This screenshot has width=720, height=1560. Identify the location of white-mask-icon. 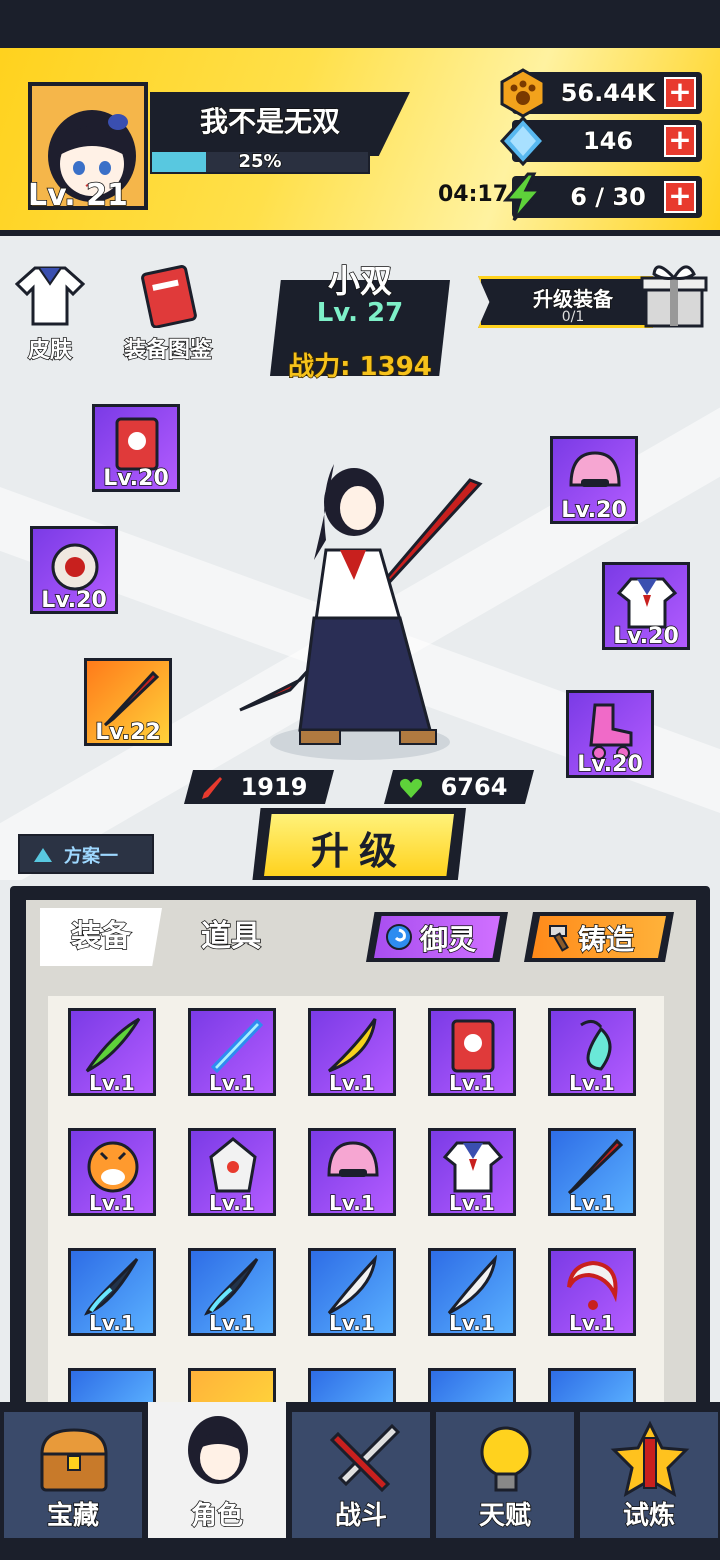
(233, 1165).